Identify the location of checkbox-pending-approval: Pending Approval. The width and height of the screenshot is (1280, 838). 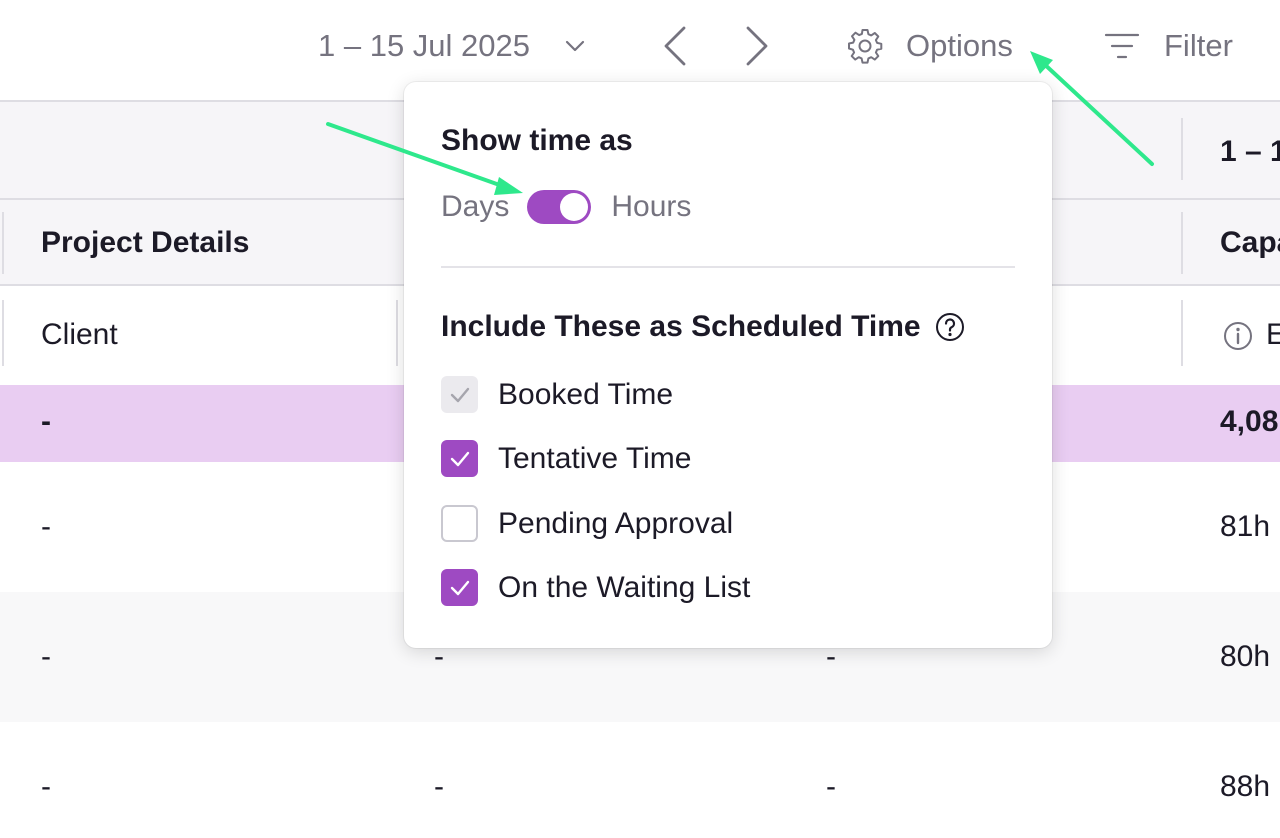
(587, 523).